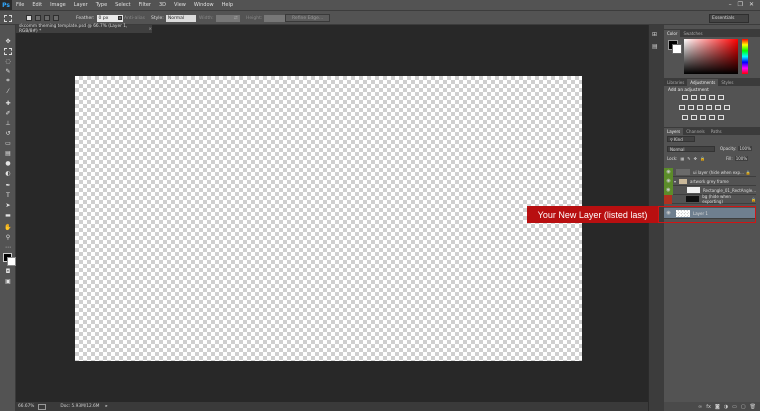 This screenshot has width=760, height=411. What do you see at coordinates (8, 133) in the screenshot?
I see `history-brush-tool-icon: ↺` at bounding box center [8, 133].